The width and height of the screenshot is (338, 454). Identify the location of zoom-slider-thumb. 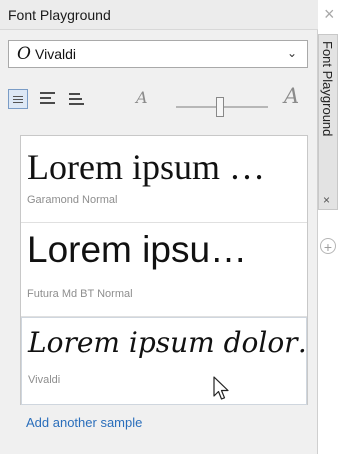
(220, 107).